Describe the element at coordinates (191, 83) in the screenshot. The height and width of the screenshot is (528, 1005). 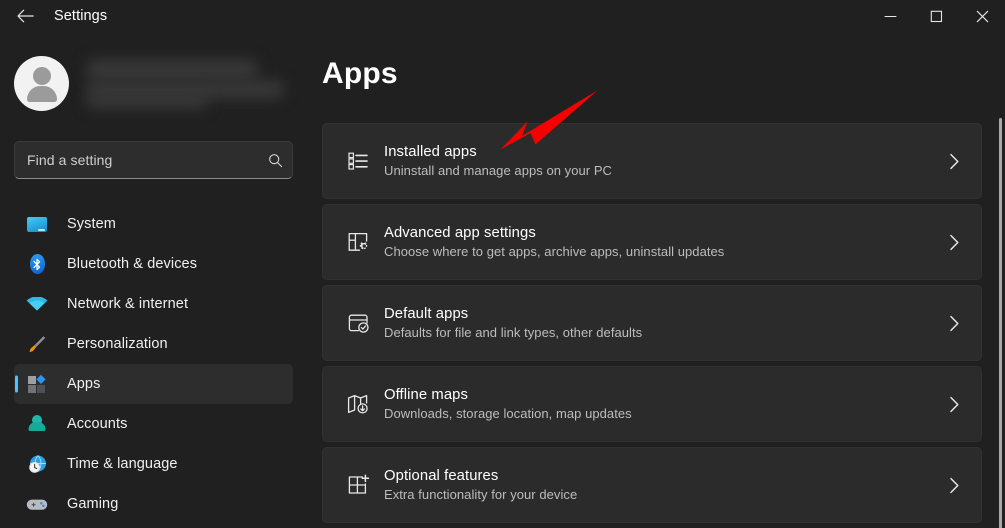
I see `account-text-blurred` at that location.